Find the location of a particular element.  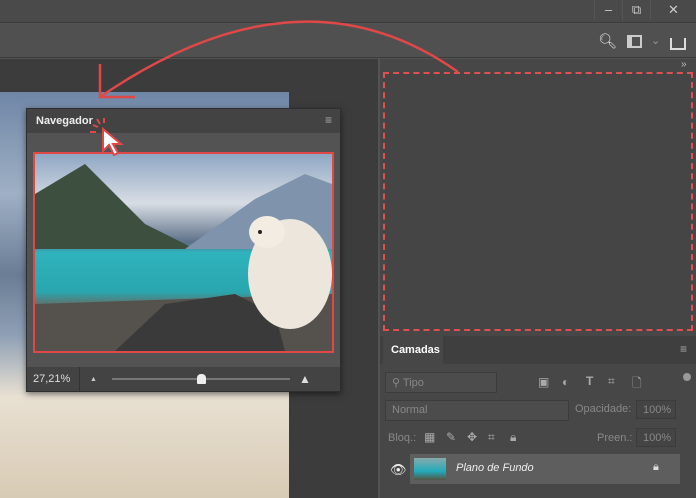

zoom-value: 27,21% is located at coordinates (51, 379).